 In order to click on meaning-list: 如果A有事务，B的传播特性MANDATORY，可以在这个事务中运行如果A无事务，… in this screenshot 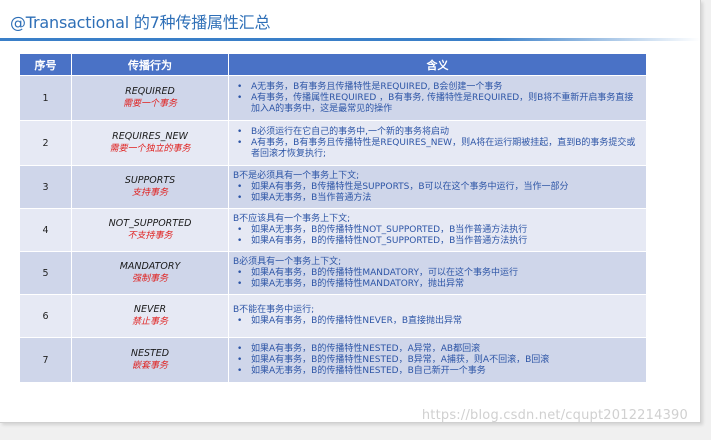, I will do `click(437, 279)`.